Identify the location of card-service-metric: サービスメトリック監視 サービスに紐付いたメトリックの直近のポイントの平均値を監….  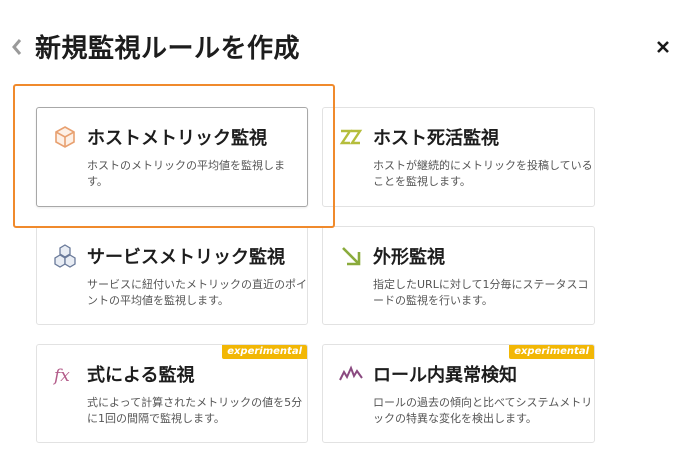
(172, 275).